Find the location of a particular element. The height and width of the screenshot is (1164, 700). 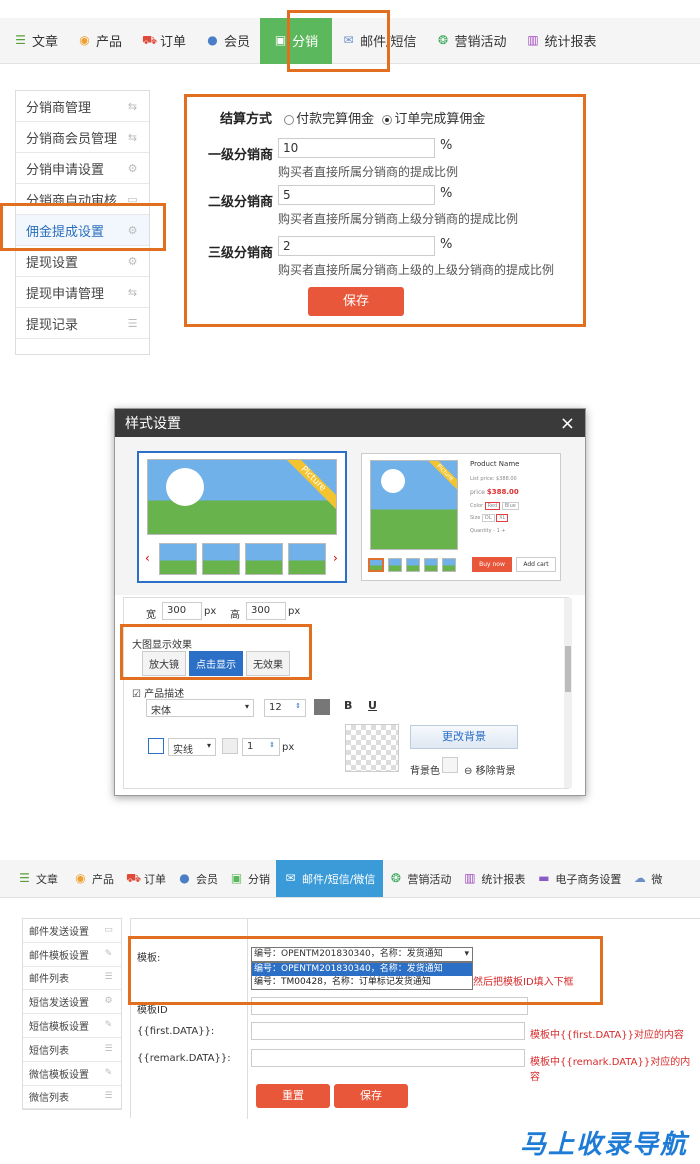

scrollbar is located at coordinates (568, 693).